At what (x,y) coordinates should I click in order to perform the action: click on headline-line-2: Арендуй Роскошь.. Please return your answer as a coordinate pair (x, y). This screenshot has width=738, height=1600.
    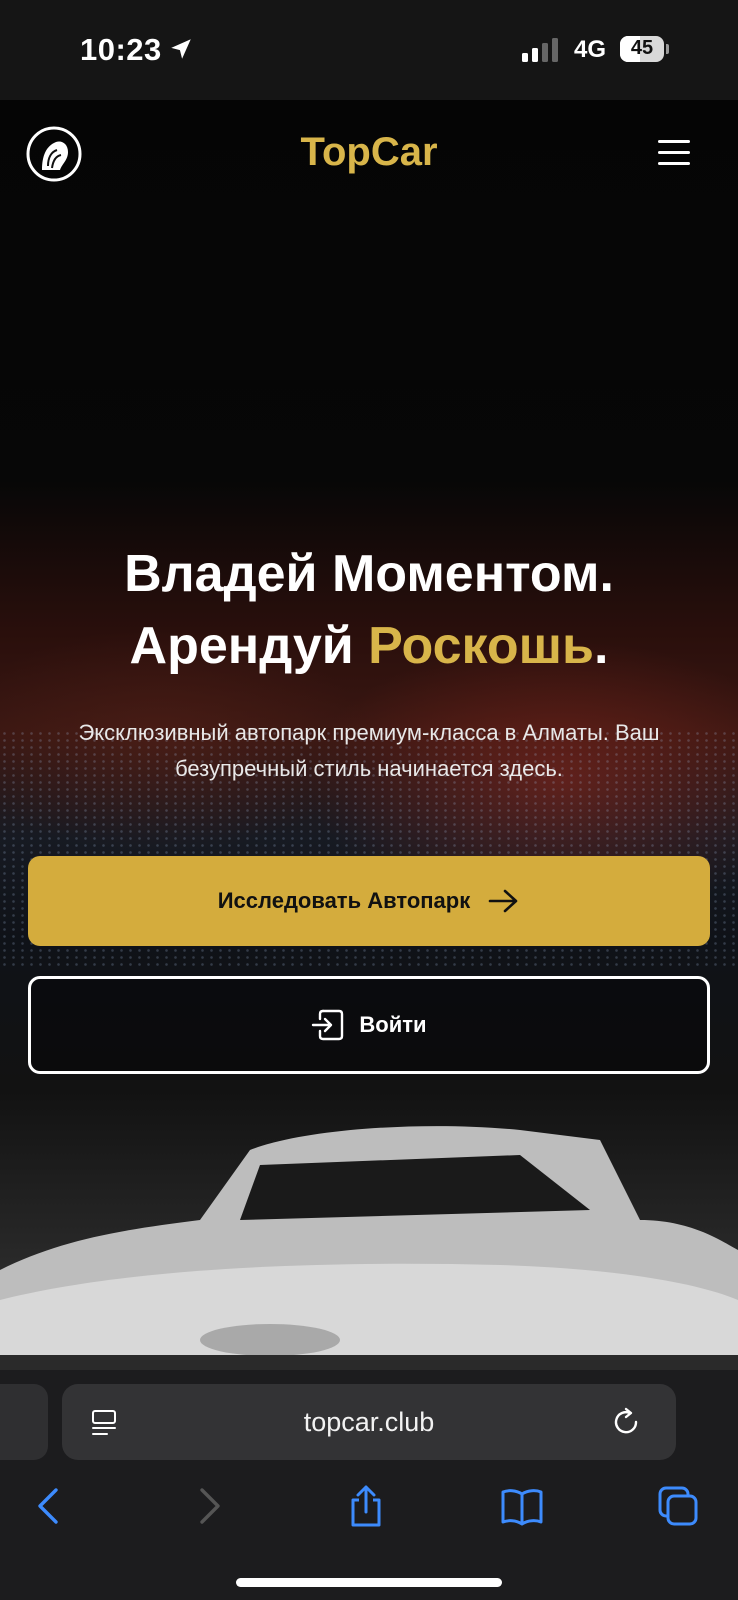
    Looking at the image, I should click on (369, 646).